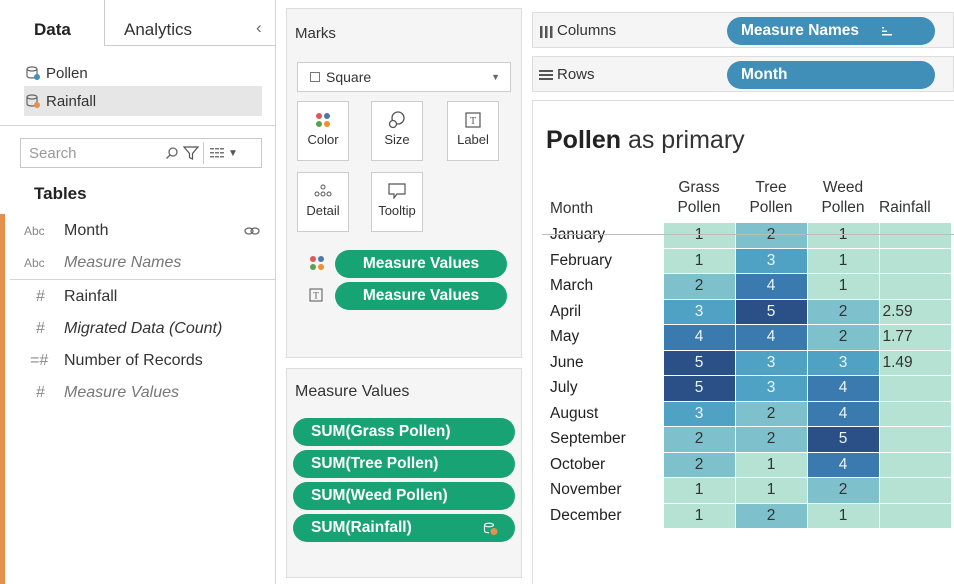 The width and height of the screenshot is (954, 584). I want to click on grass-pollen-cell: 4, so click(699, 337).